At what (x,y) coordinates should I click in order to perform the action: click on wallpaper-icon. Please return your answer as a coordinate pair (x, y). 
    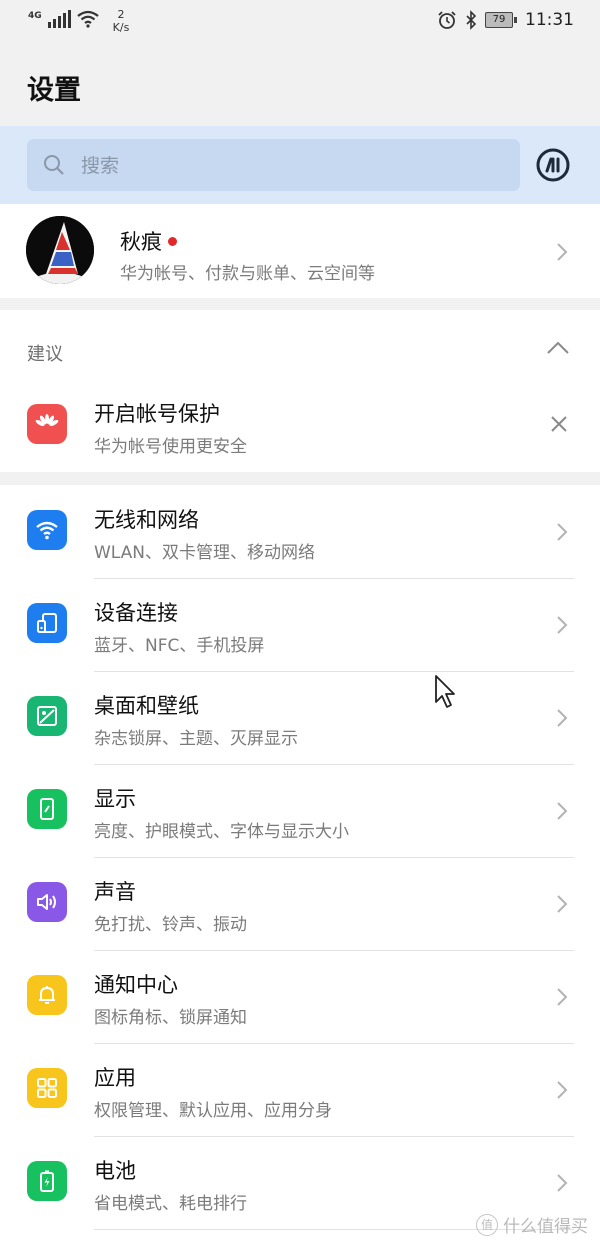
    Looking at the image, I should click on (47, 716).